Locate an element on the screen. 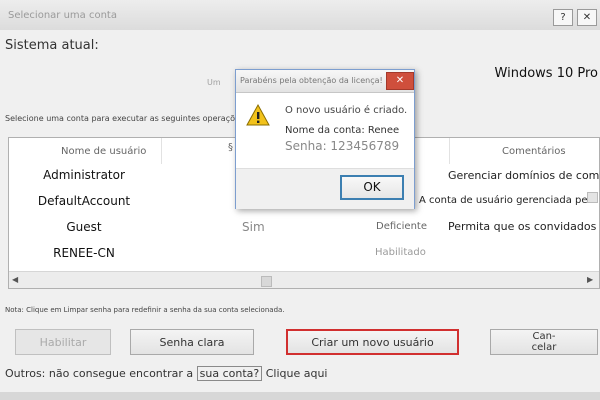 The height and width of the screenshot is (400, 600). table-row-status: Habilitado is located at coordinates (400, 252).